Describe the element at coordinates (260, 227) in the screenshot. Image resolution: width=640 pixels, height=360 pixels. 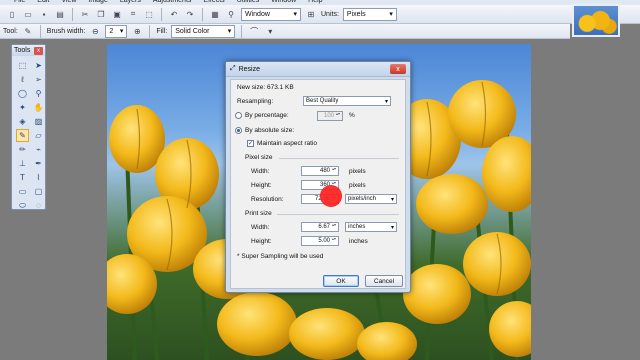
I see `print-width-label: Width:` at that location.